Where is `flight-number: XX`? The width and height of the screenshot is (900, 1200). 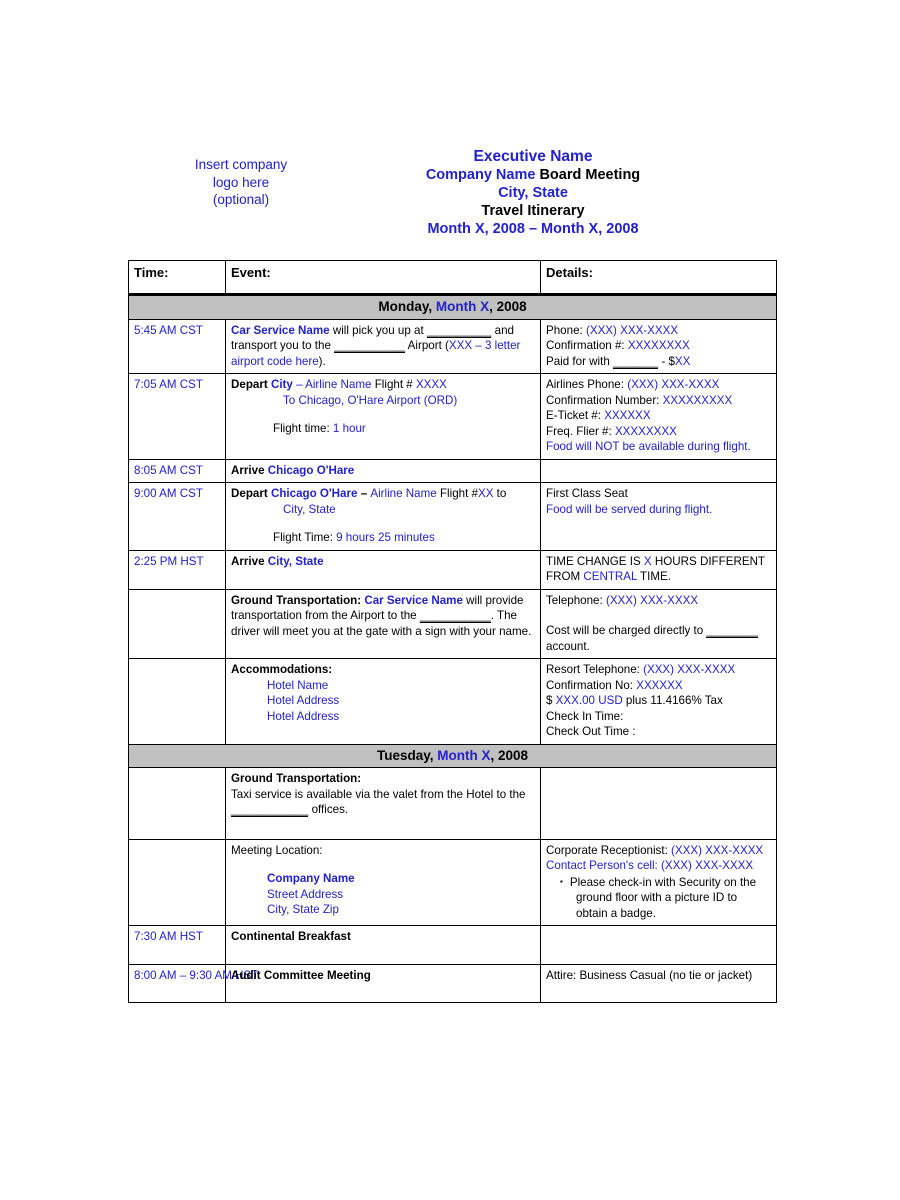
flight-number: XX is located at coordinates (485, 493).